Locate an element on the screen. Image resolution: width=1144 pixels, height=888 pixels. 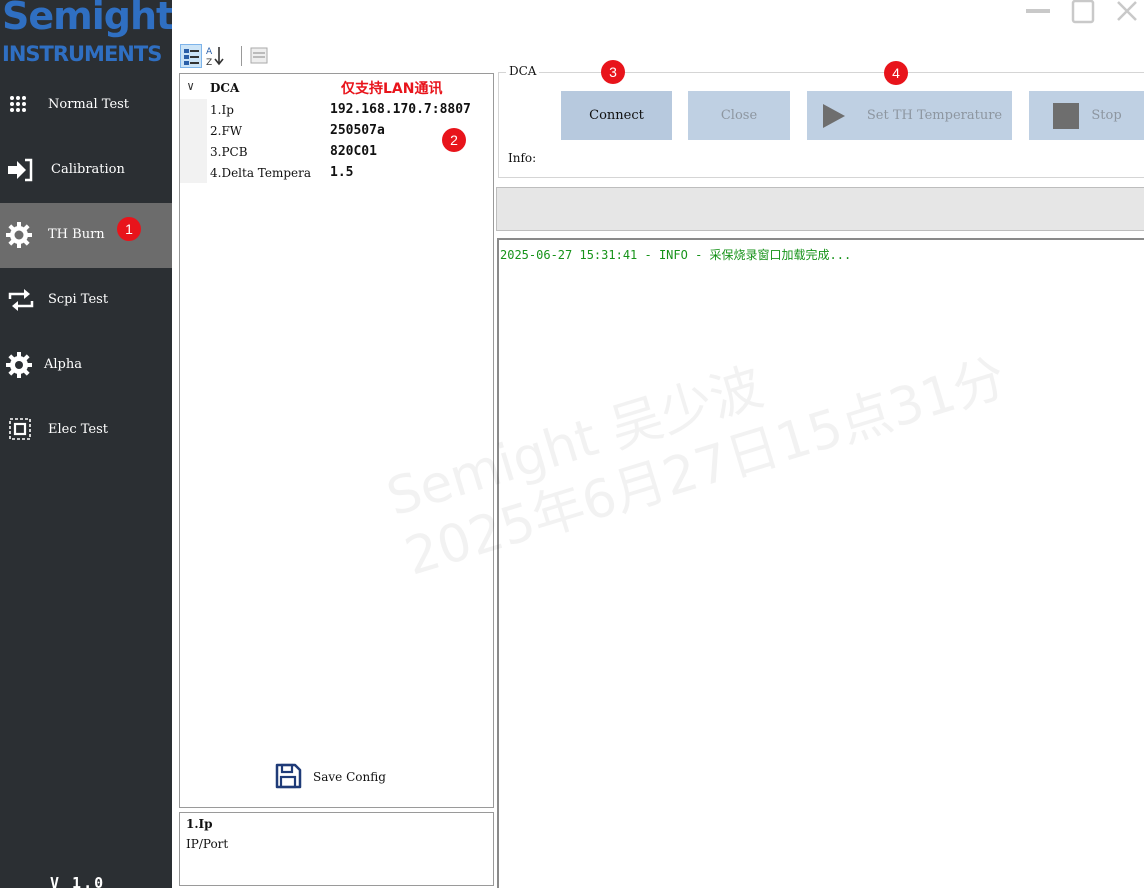
sidebar-item-scpi-test: Scpi Test is located at coordinates (86, 300).